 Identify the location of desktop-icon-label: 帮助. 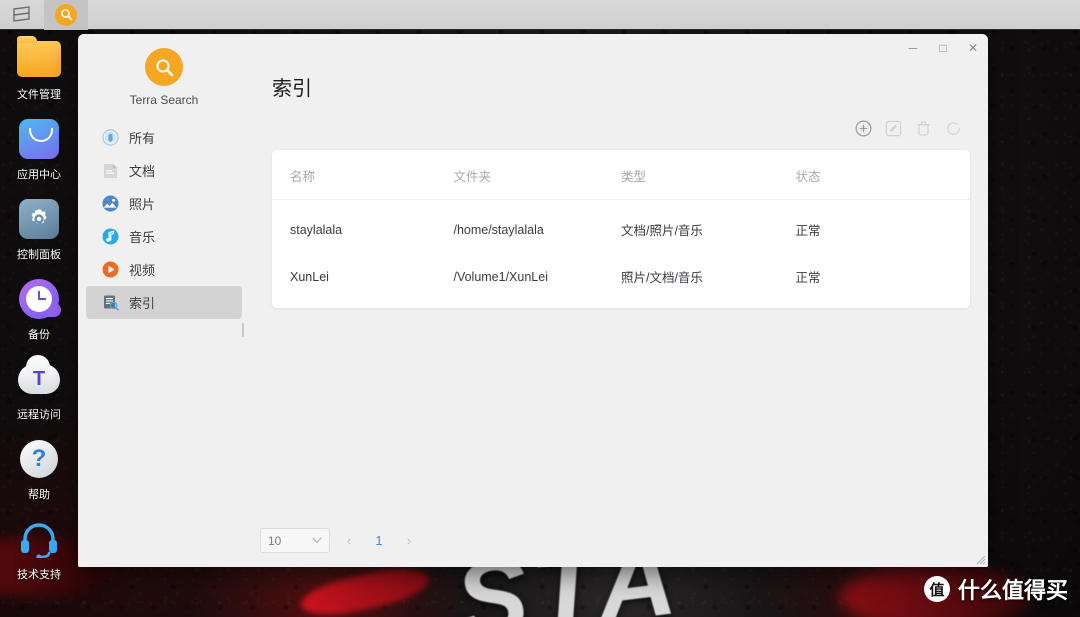
(39, 495).